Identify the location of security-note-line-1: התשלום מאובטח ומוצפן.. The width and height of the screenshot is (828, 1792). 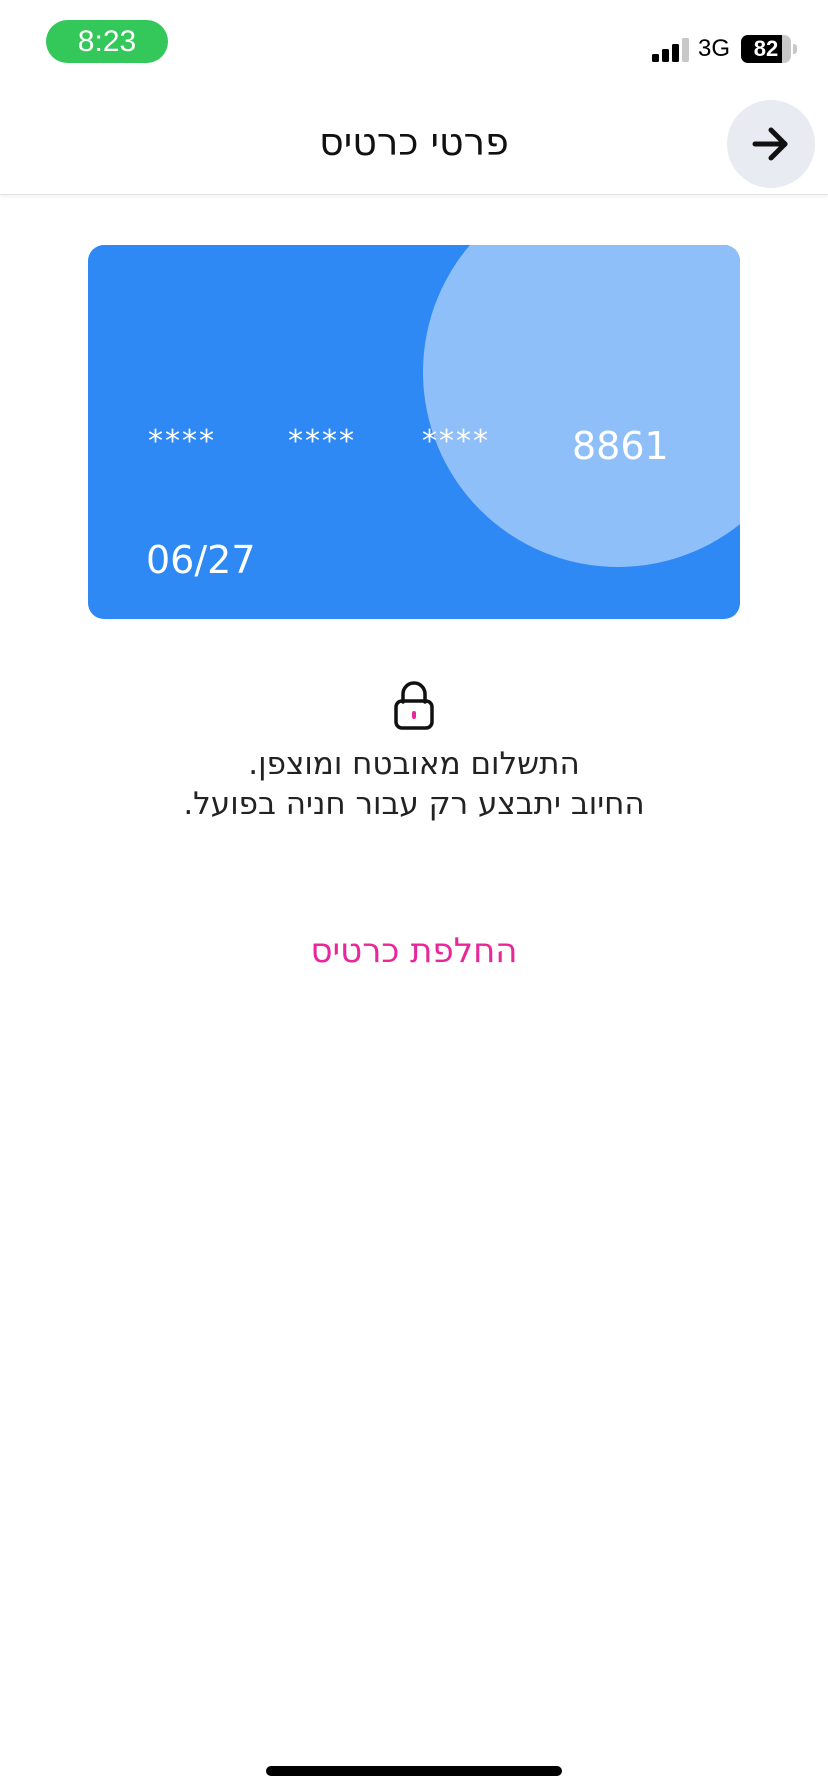
(414, 764).